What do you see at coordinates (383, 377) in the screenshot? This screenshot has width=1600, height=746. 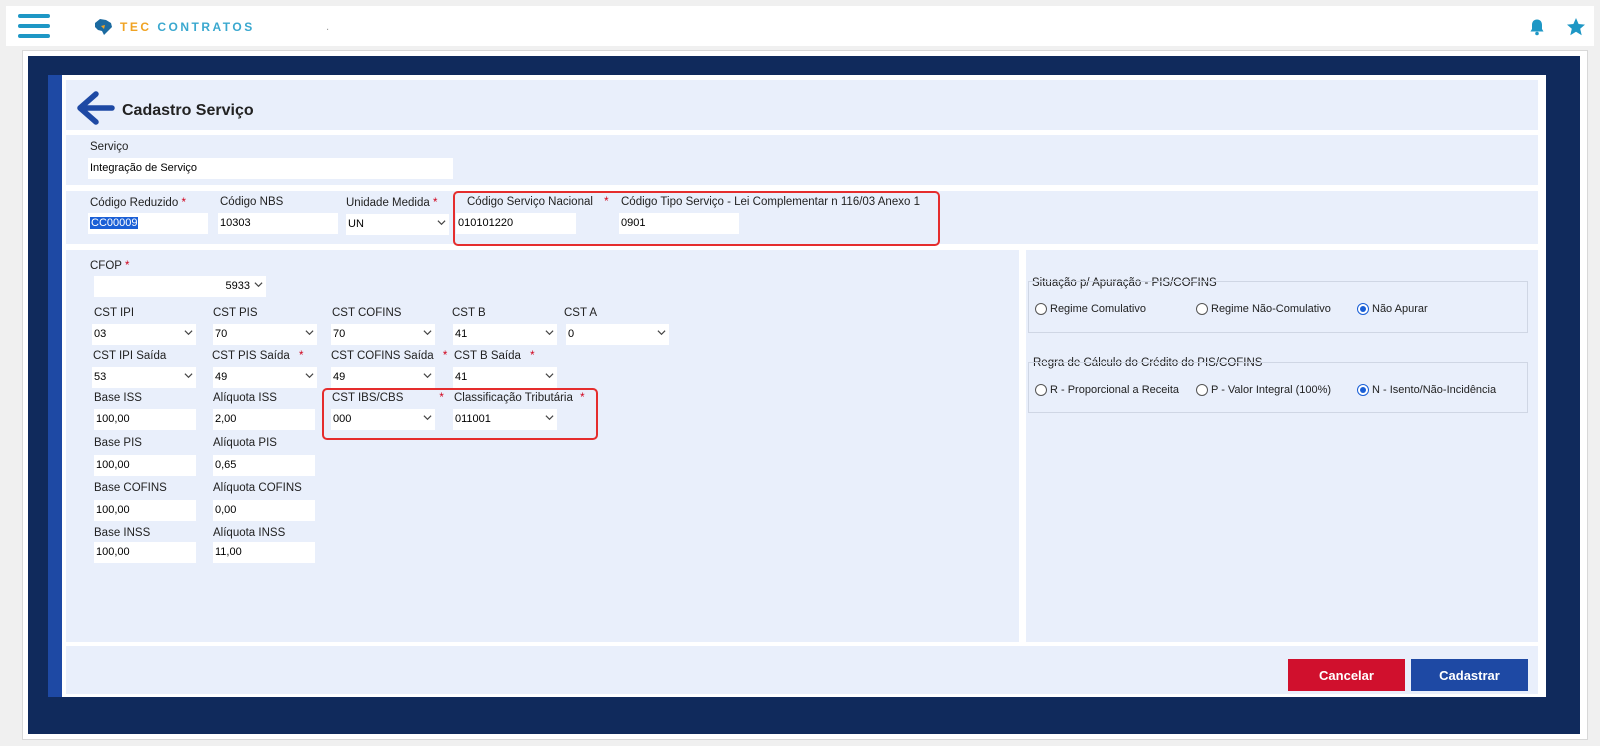 I see `cst-cofins-saida-select: 49` at bounding box center [383, 377].